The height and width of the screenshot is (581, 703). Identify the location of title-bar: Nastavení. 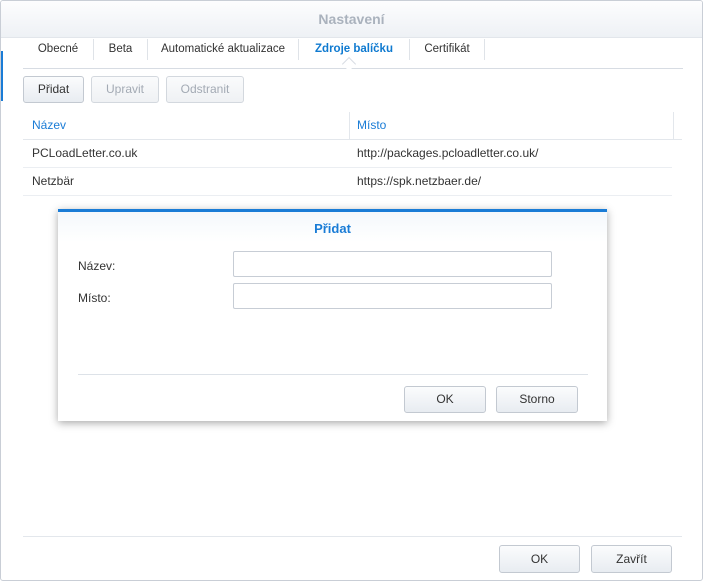
(351, 19).